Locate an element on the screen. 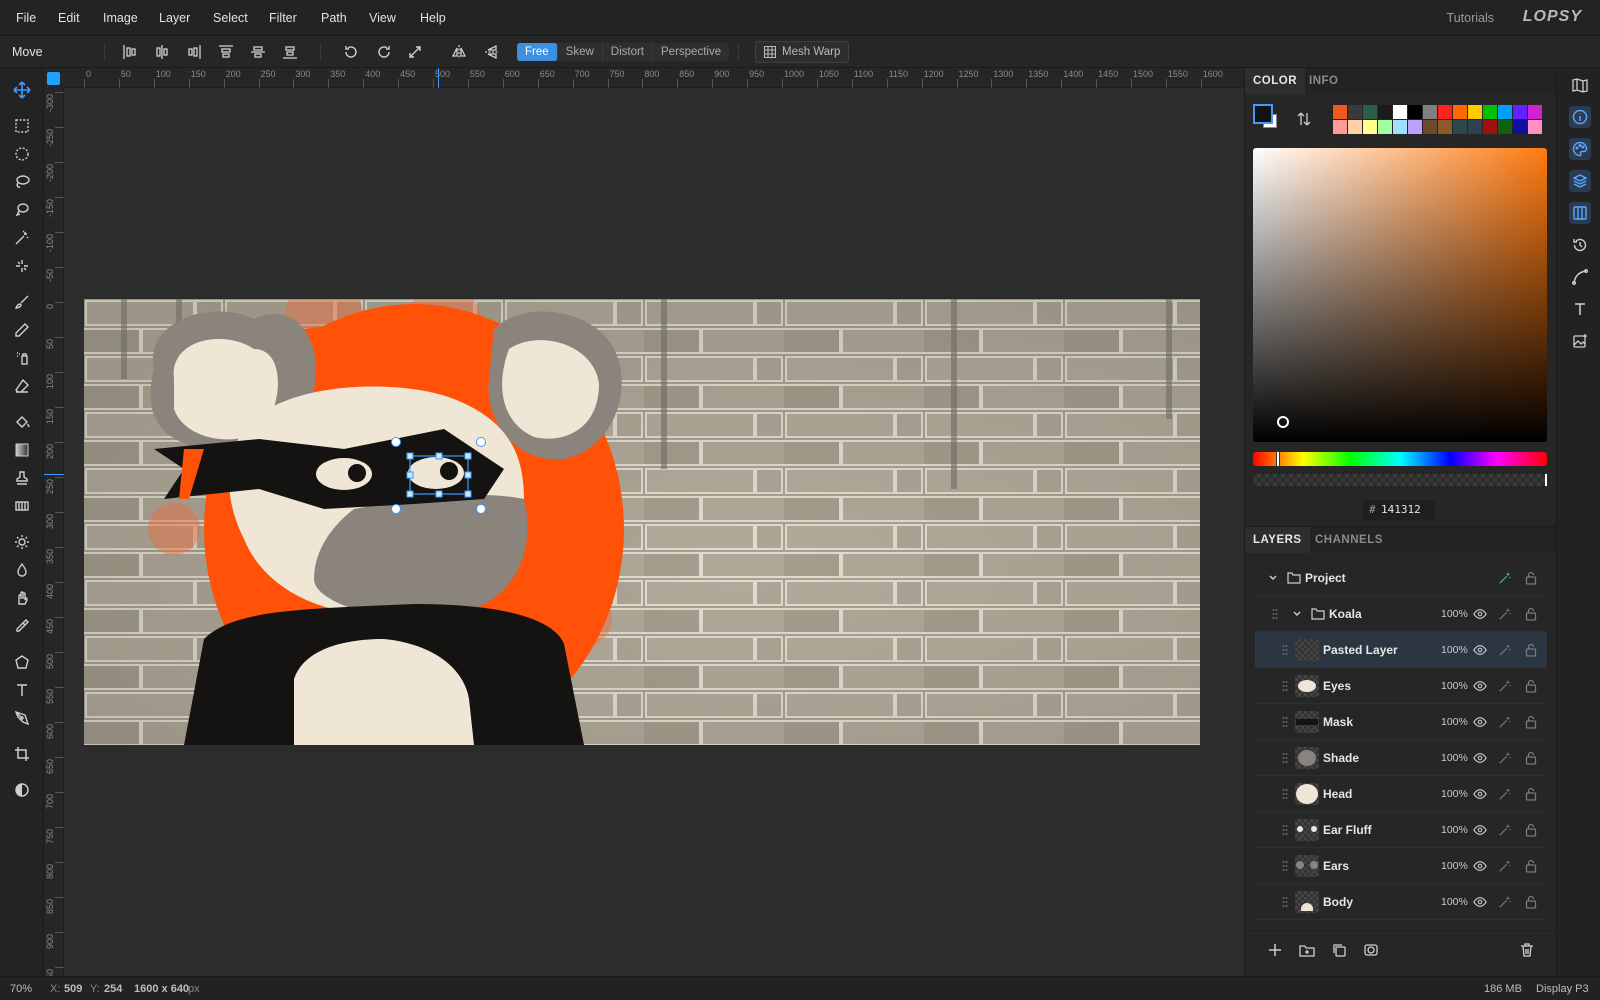 The width and height of the screenshot is (1600, 1000). image-settings-icon is located at coordinates (1580, 341).